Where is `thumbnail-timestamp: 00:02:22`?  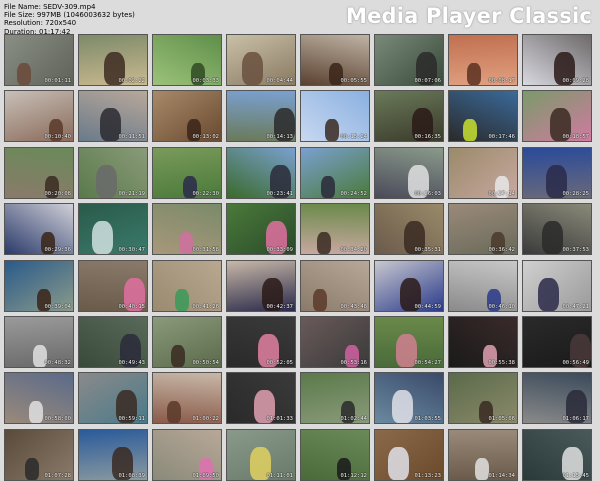 thumbnail-timestamp: 00:02:22 is located at coordinates (132, 81).